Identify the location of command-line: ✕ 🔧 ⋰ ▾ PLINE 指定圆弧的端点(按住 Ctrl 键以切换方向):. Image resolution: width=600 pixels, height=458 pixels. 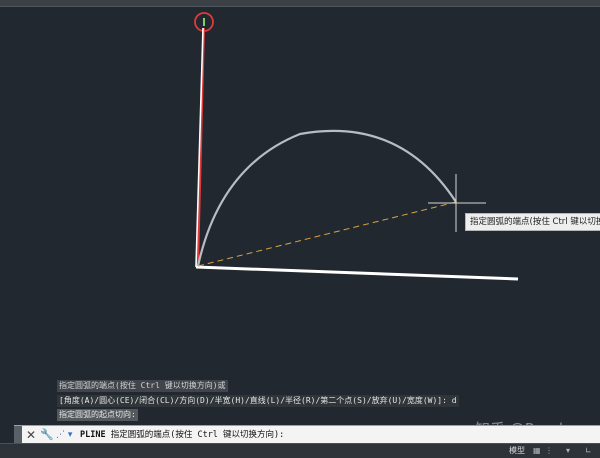
(307, 434).